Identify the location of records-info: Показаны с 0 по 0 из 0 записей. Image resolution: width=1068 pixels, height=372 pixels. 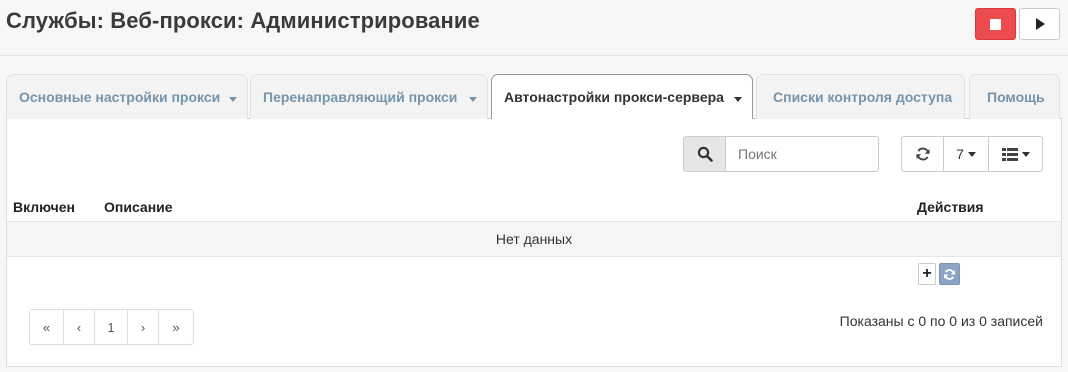
(941, 321).